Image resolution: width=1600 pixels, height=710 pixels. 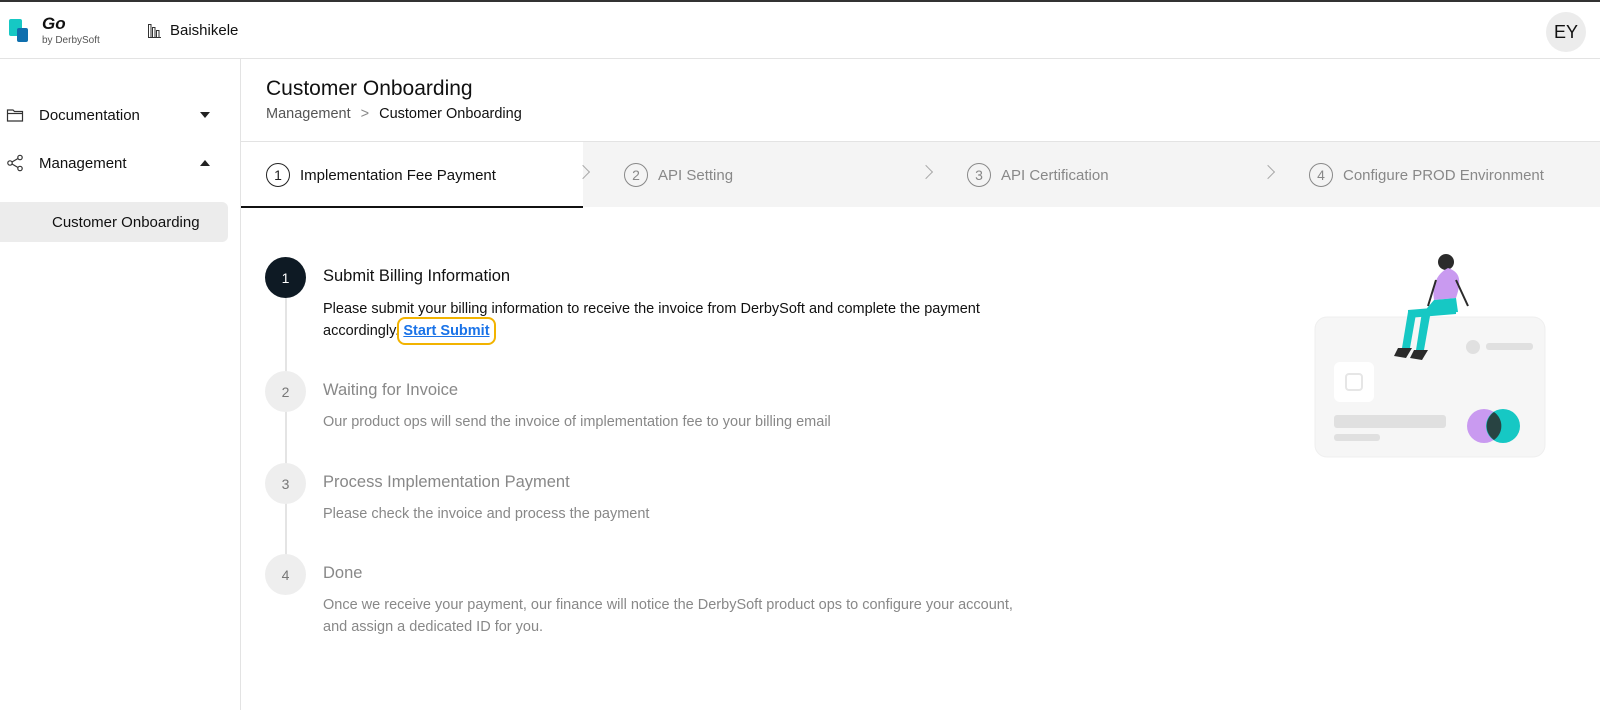 I want to click on page-title: Customer Onboarding, so click(x=369, y=88).